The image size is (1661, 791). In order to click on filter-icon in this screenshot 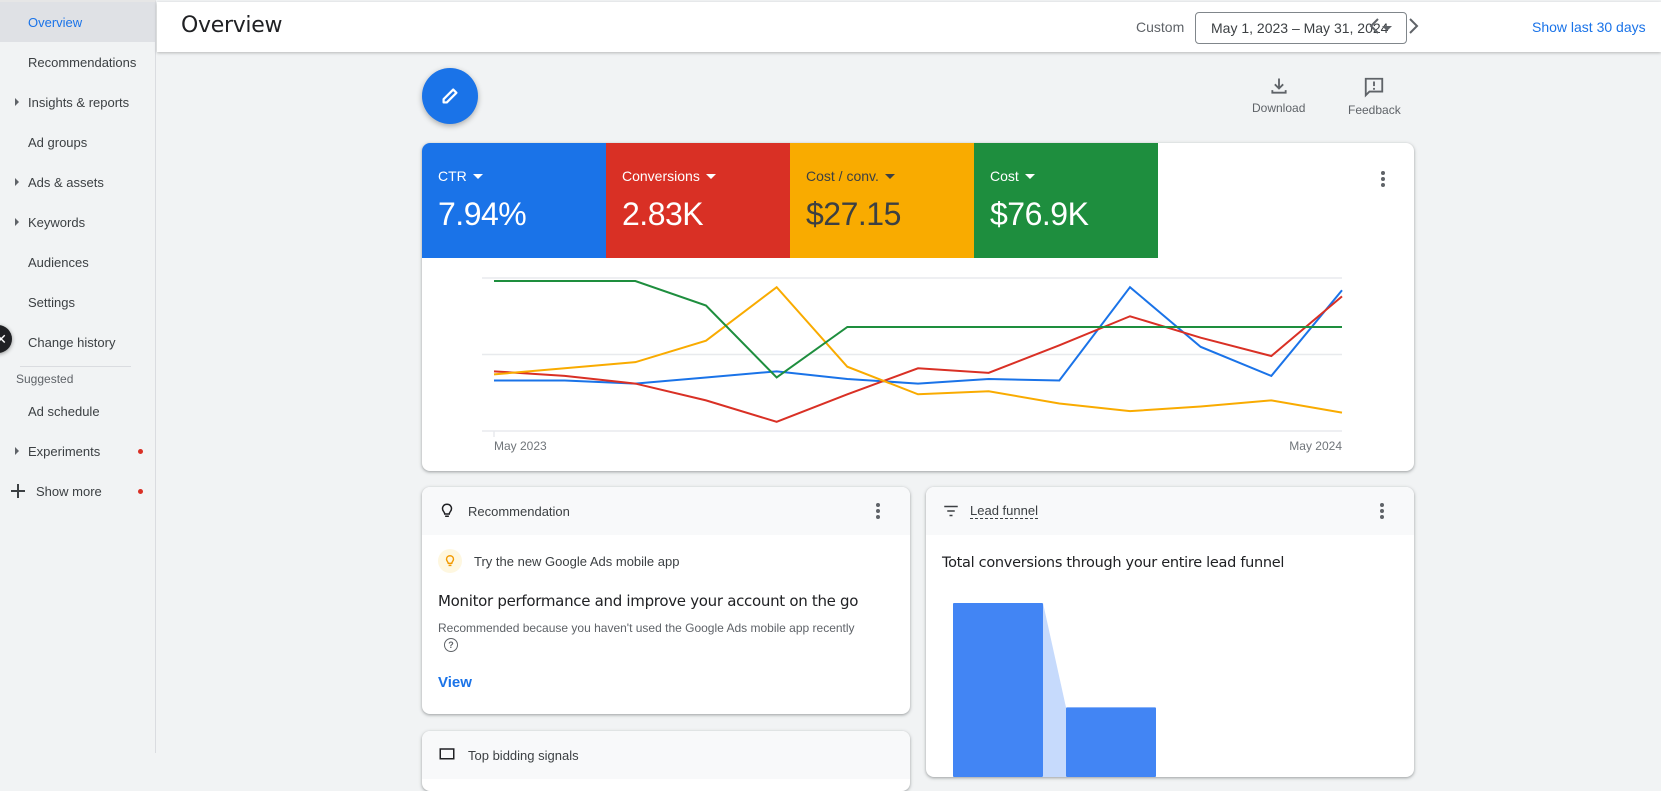, I will do `click(951, 511)`.